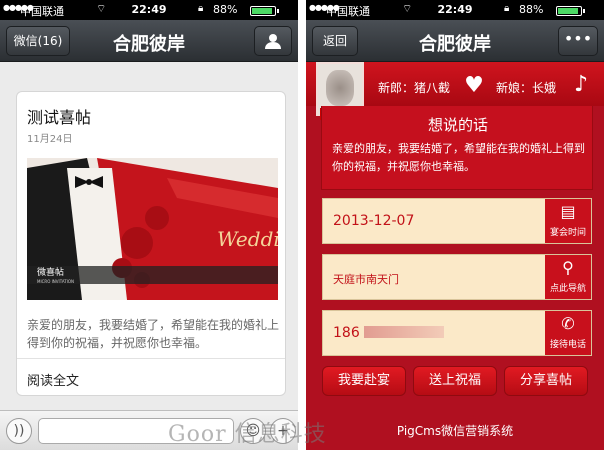 This screenshot has width=604, height=450. Describe the element at coordinates (153, 334) in the screenshot. I see `card-description: 亲爱的朋友，我要结婚了，希望能在我的婚礼上得到你的祝福，并祝愿你也幸福。` at that location.